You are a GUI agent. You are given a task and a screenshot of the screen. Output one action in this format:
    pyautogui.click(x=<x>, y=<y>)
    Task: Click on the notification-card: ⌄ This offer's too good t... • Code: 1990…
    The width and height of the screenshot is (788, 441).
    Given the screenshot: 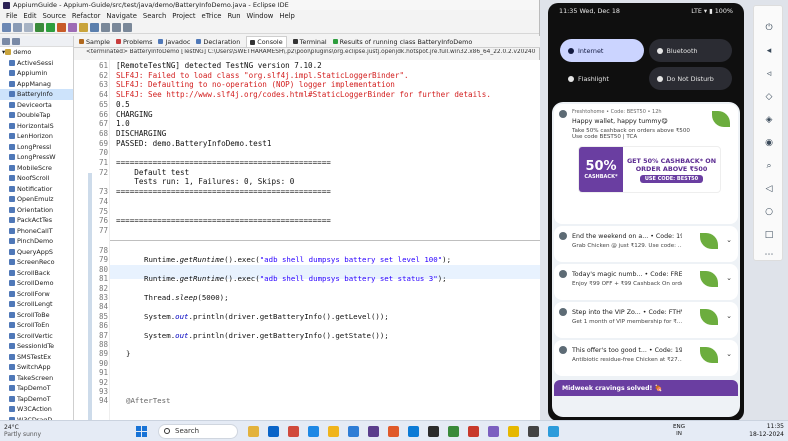 What is the action you would take?
    pyautogui.click(x=646, y=358)
    